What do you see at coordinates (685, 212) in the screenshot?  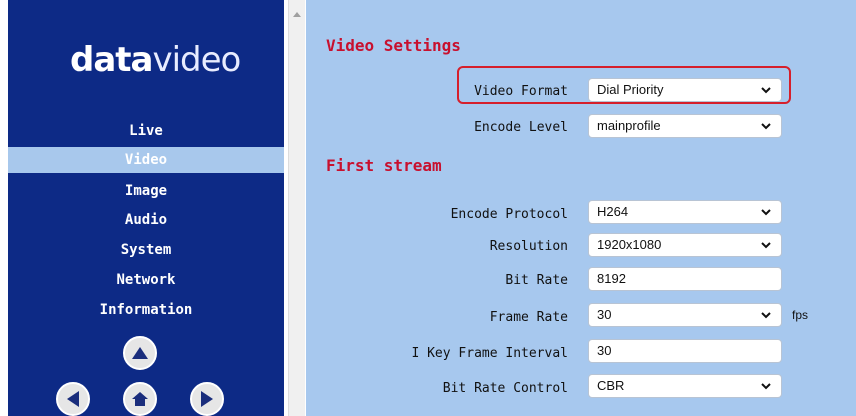 I see `encode-protocol-select: H264` at bounding box center [685, 212].